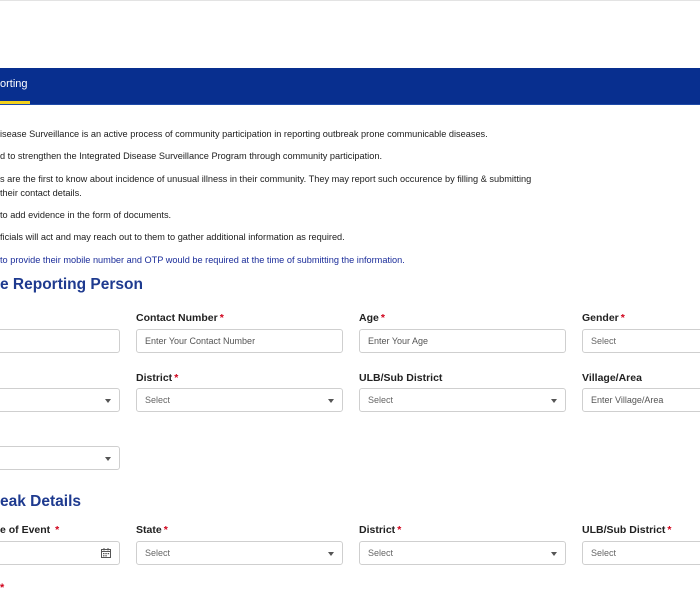 This screenshot has height=596, width=700. I want to click on gender-label: Gender *, so click(603, 318).